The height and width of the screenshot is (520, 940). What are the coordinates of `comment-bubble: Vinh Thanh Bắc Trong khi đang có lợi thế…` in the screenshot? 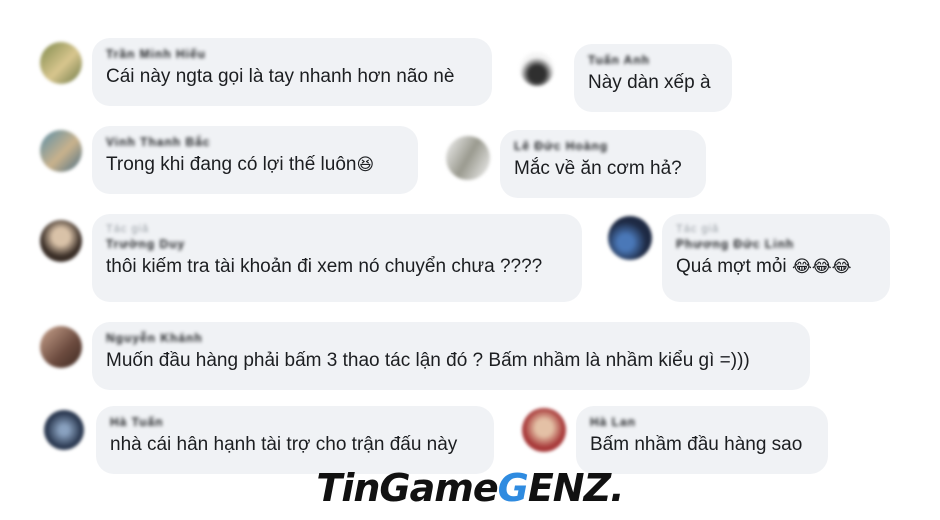 It's located at (255, 160).